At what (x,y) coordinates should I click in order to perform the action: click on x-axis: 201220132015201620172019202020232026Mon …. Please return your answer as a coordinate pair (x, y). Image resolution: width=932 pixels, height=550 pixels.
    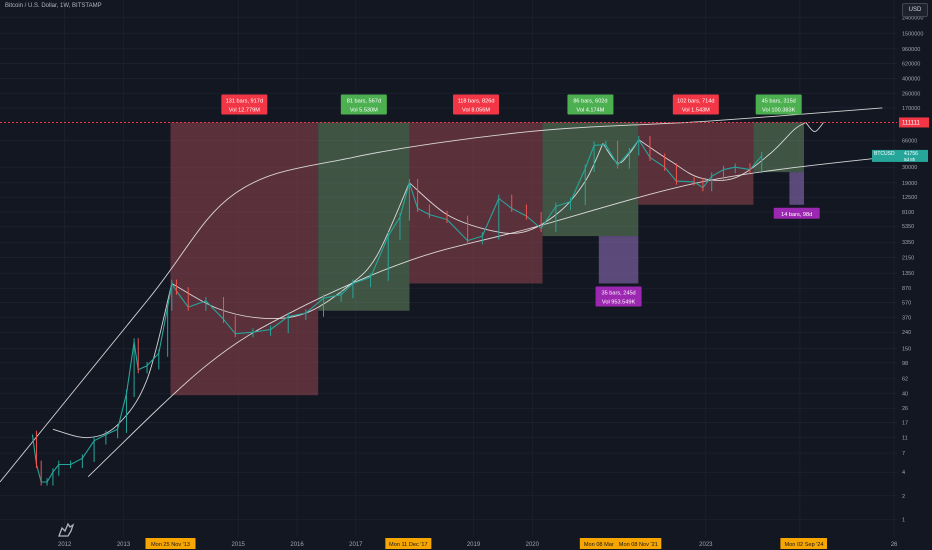
    Looking at the image, I should click on (478, 543).